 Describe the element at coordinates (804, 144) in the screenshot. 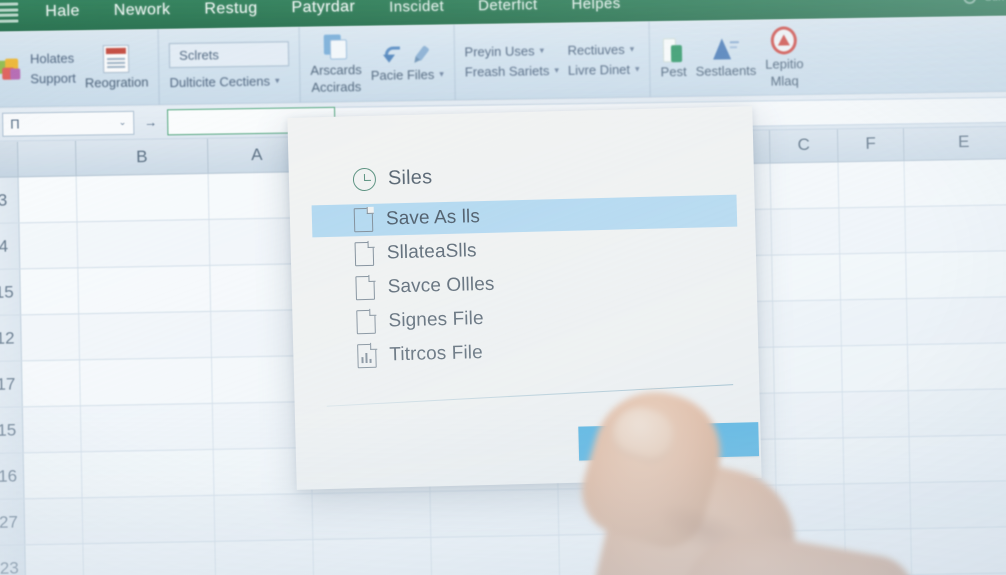

I see `column-header-c: C` at that location.